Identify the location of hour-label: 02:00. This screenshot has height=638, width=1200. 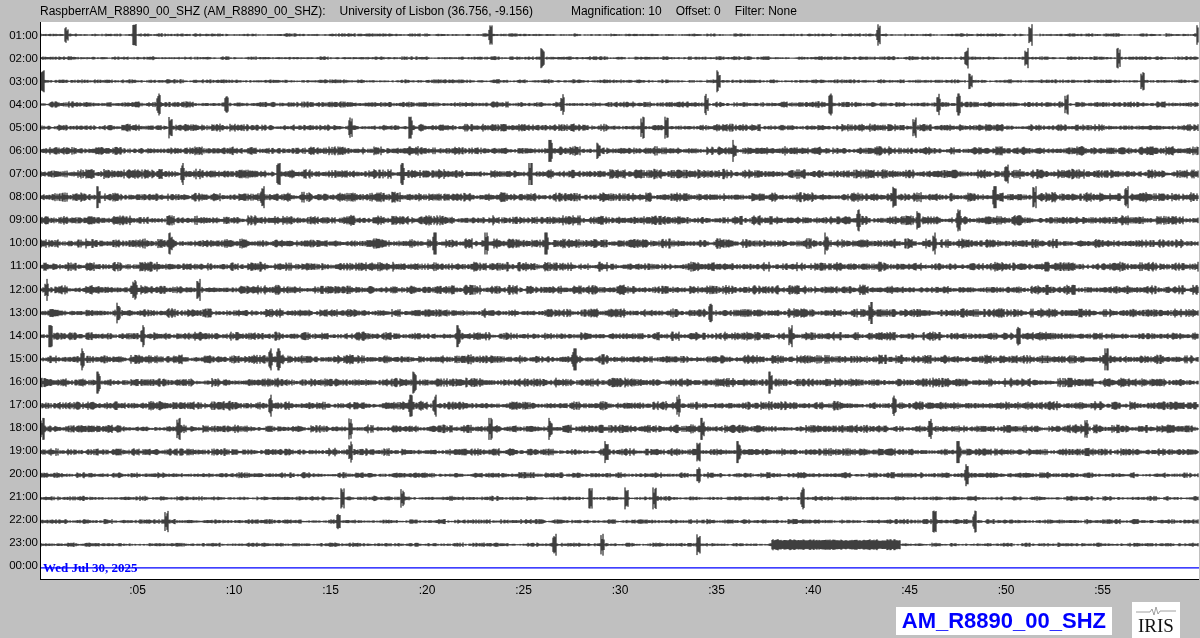
(23, 59).